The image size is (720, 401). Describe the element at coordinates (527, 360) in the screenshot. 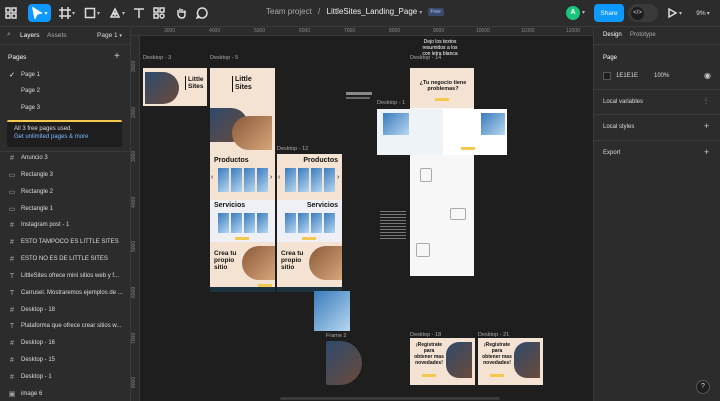

I see `promo-image` at that location.